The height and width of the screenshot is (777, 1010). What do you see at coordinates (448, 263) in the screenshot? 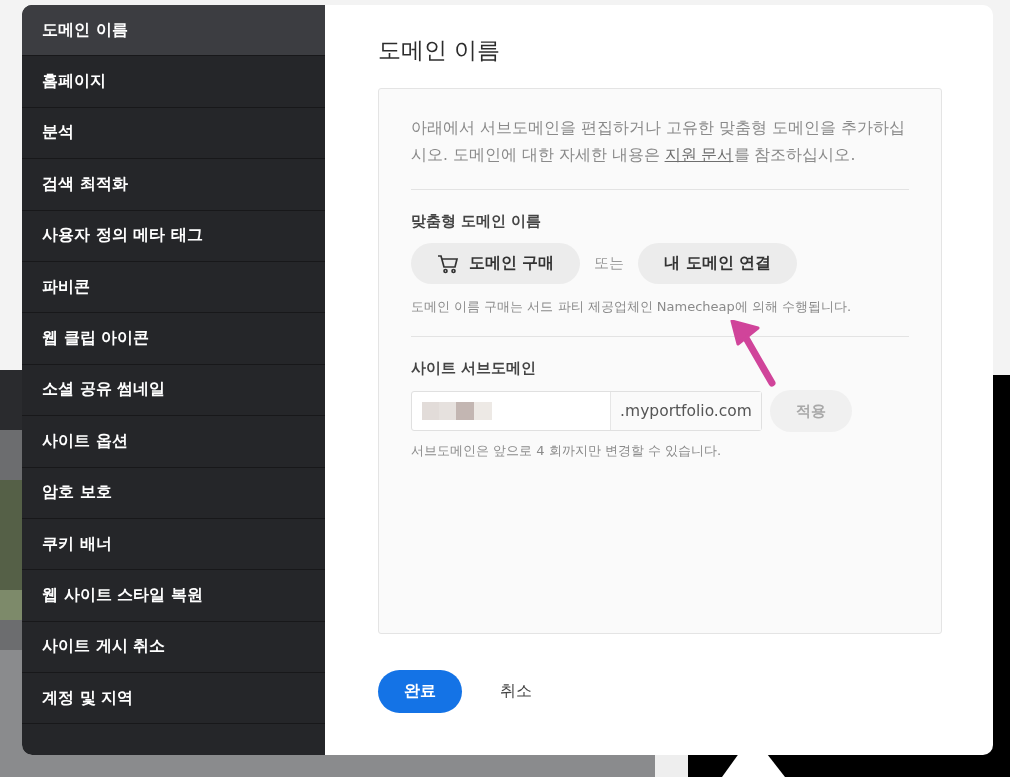
I see `cart-icon` at bounding box center [448, 263].